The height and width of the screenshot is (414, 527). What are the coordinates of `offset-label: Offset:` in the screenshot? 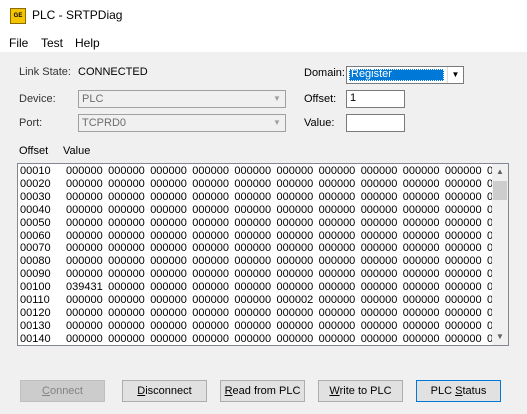 It's located at (320, 99).